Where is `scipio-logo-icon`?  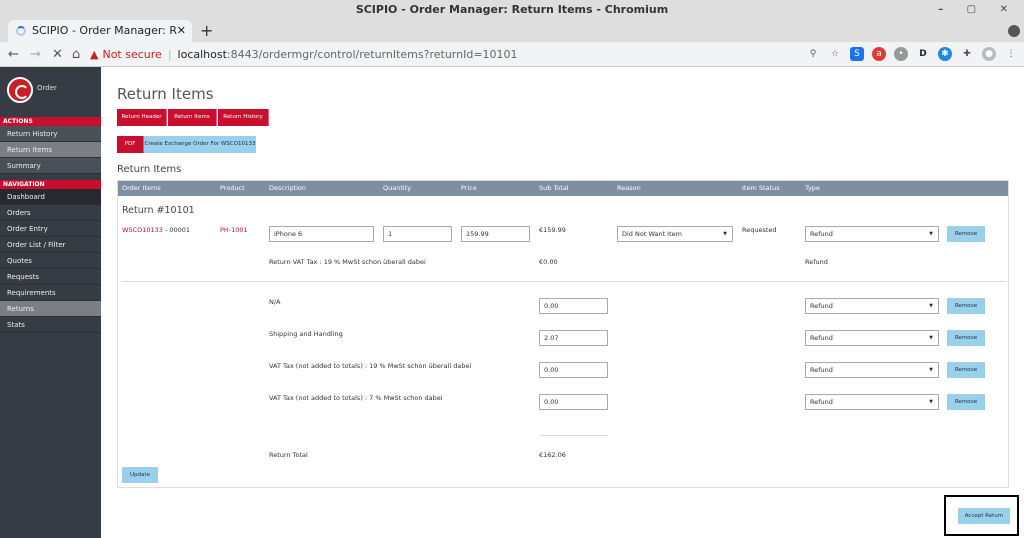
scipio-logo-icon is located at coordinates (20, 90).